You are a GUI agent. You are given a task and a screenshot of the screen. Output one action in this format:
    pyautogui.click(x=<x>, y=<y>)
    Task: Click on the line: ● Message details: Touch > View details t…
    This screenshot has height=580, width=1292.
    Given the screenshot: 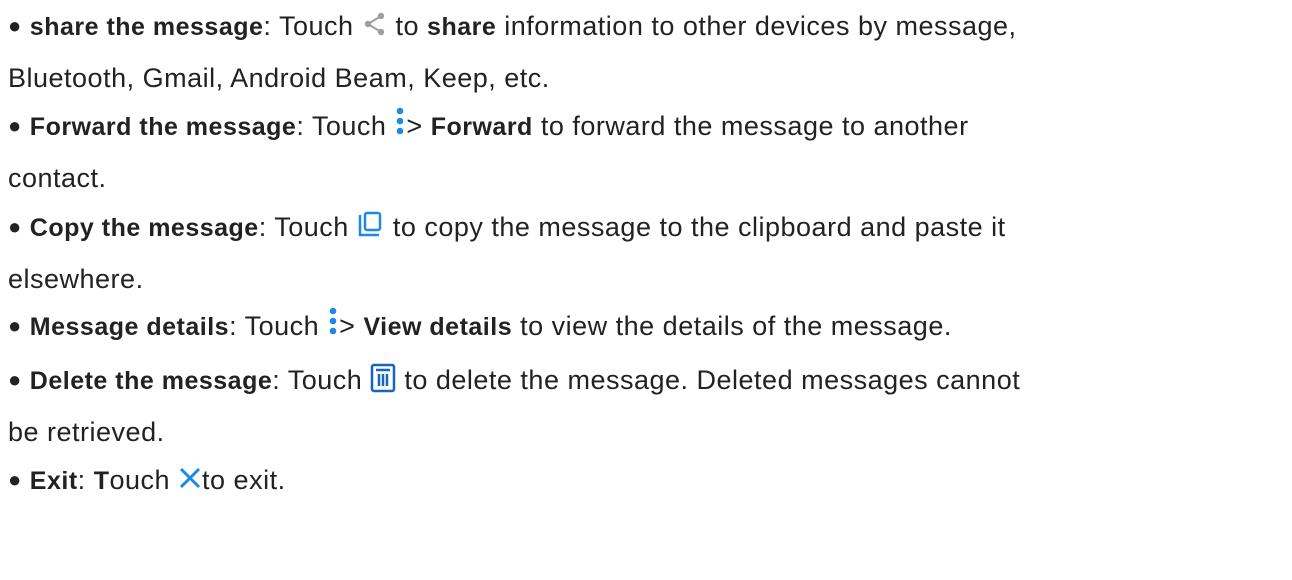 What is the action you would take?
    pyautogui.click(x=640, y=326)
    